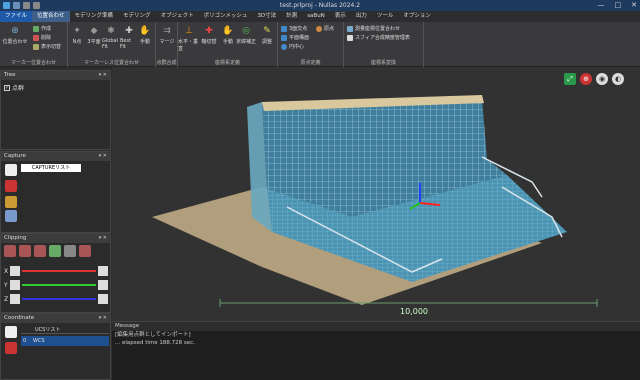 This screenshot has width=640, height=380. What do you see at coordinates (295, 37) in the screenshot?
I see `plane-face-button: 平面構面` at bounding box center [295, 37].